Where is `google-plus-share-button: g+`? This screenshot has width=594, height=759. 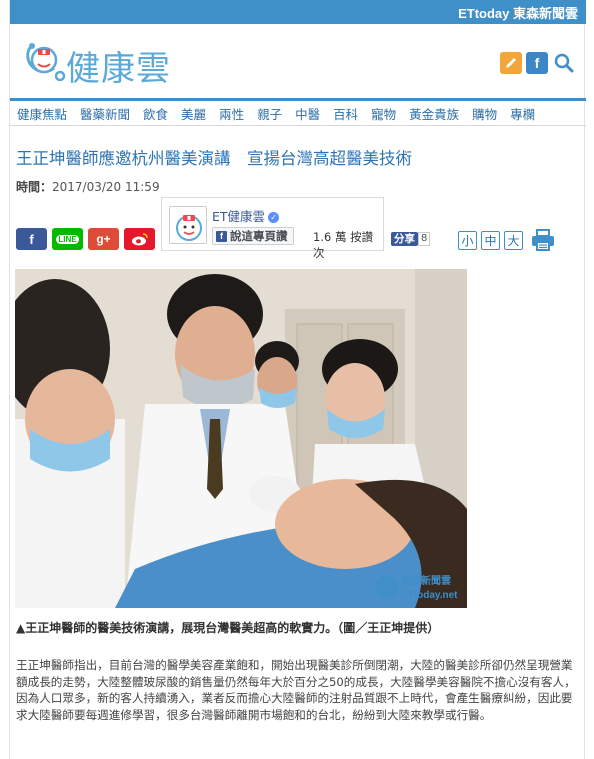
google-plus-share-button: g+ is located at coordinates (103, 239).